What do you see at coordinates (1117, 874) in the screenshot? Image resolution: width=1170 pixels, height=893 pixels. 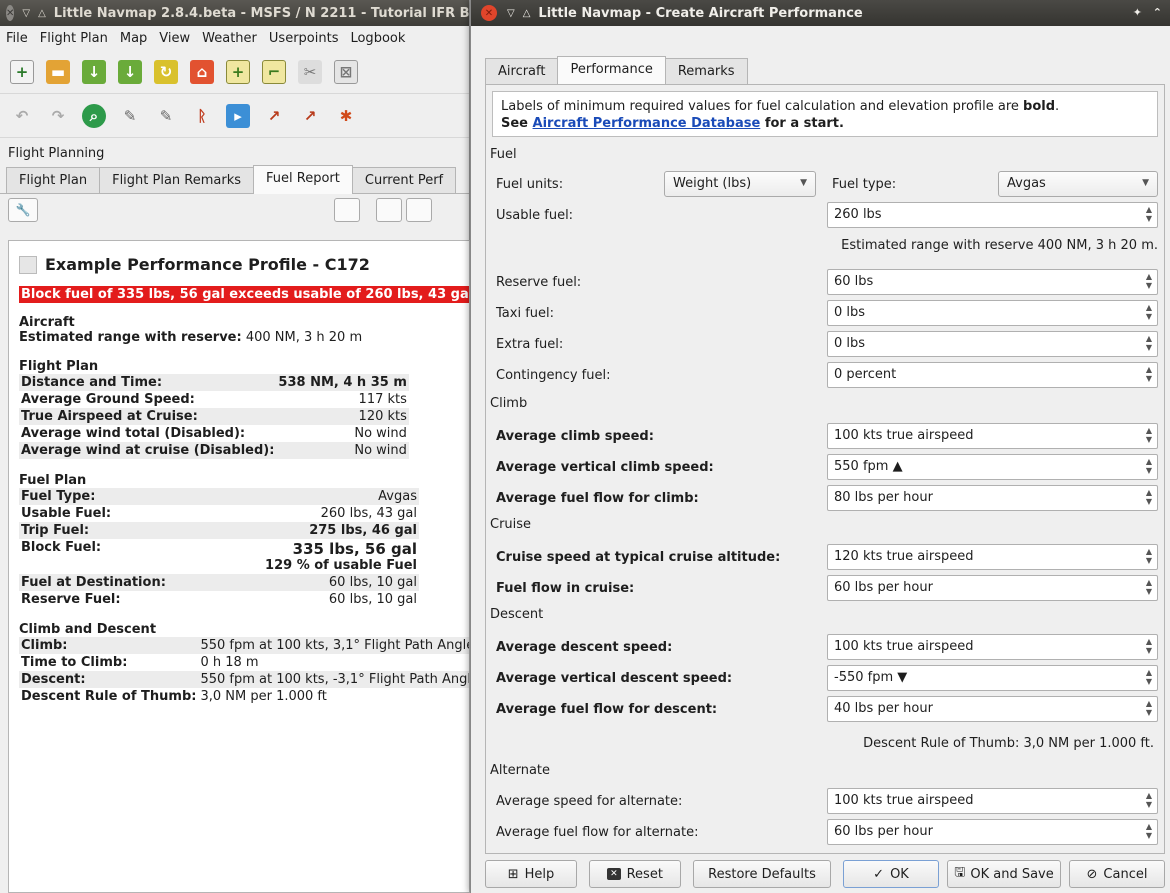 I see `cancel-button: ⊘ Cancel` at bounding box center [1117, 874].